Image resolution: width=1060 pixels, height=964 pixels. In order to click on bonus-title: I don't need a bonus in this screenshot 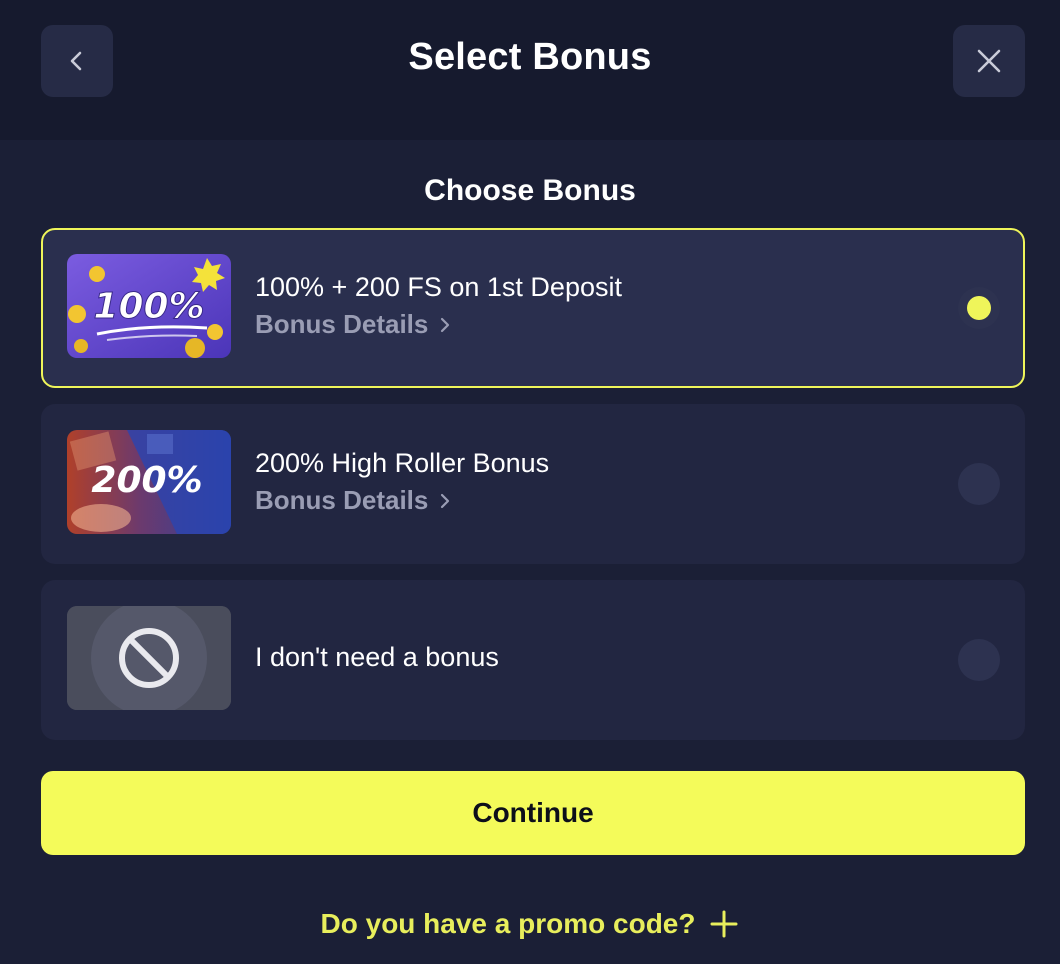, I will do `click(377, 657)`.